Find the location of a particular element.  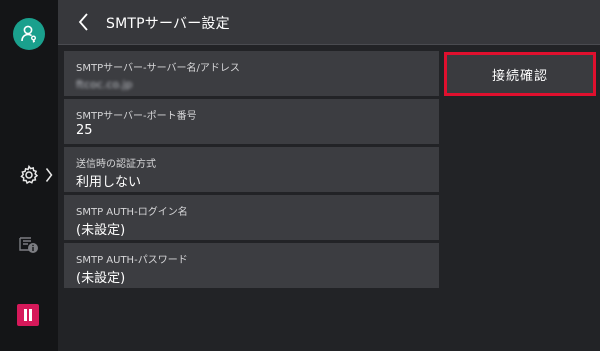

setting-row-port: SMTPサーバー-ポート番号 25 is located at coordinates (251, 121).